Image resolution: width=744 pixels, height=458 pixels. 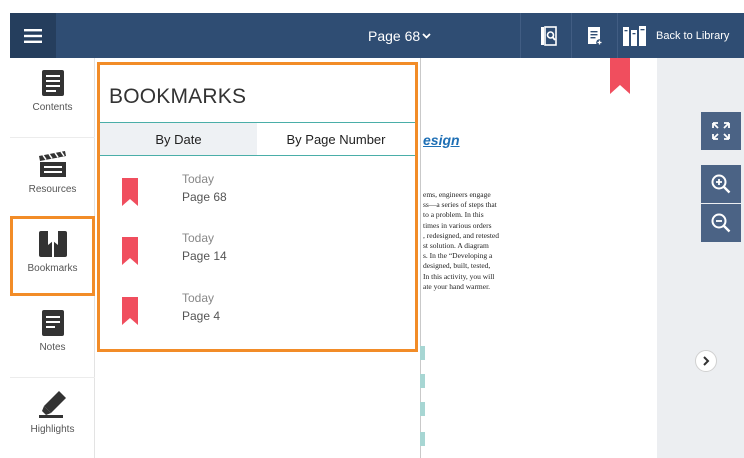 I want to click on sidebar-item-bookmarks: Bookmarks, so click(x=52, y=256).